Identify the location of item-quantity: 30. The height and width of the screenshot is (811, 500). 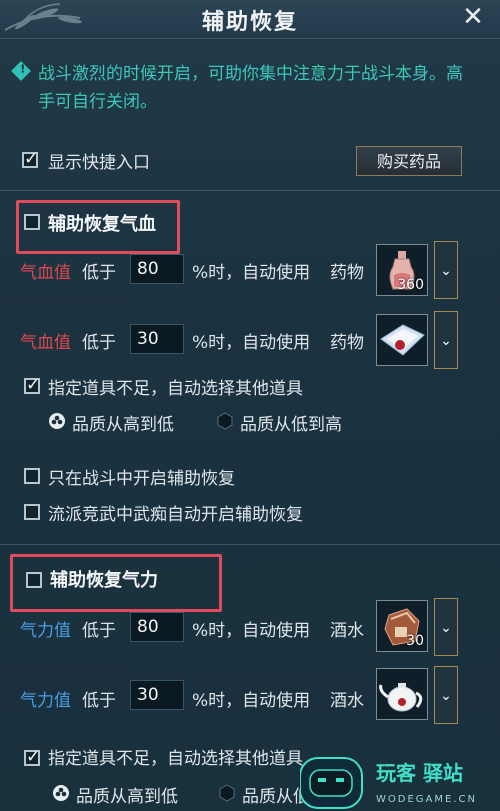
(415, 641).